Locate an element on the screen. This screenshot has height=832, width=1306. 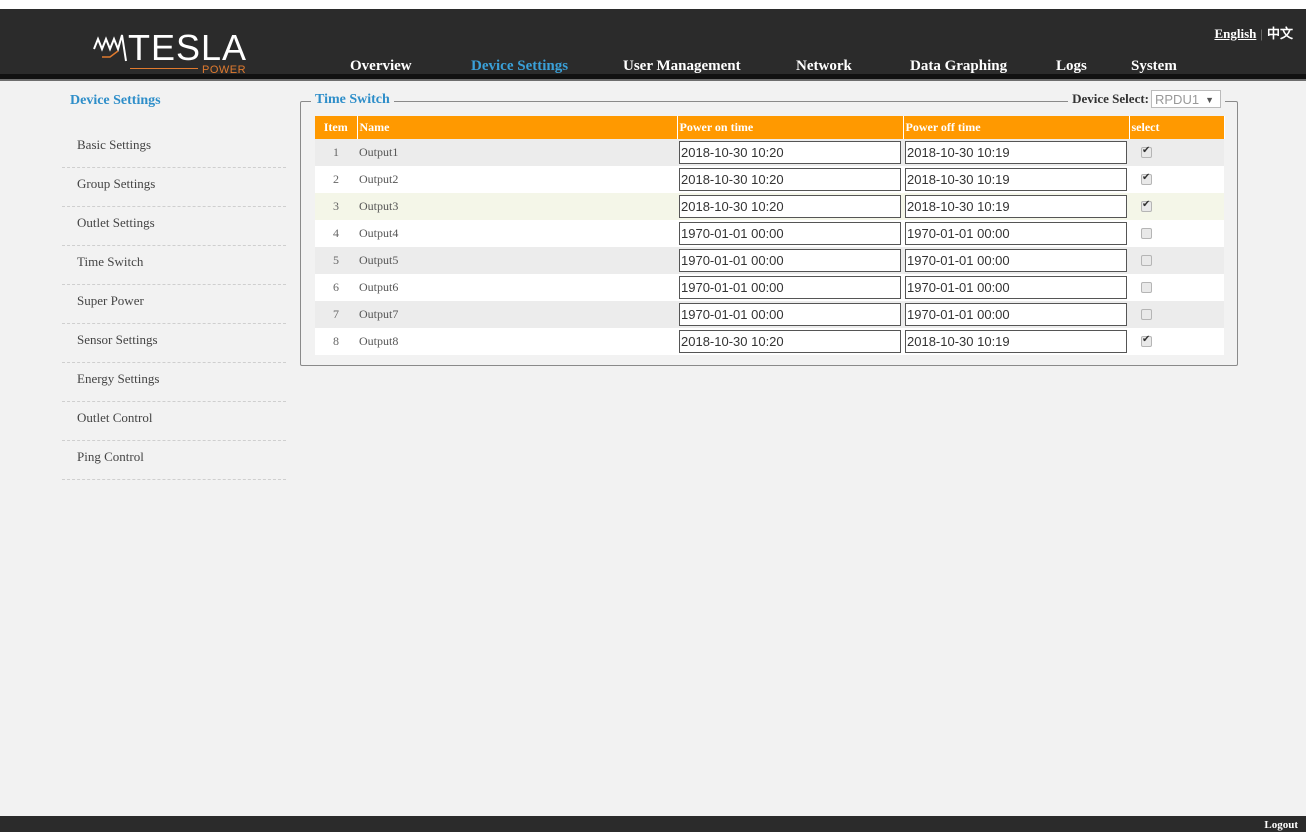
nav-system: System is located at coordinates (1154, 66).